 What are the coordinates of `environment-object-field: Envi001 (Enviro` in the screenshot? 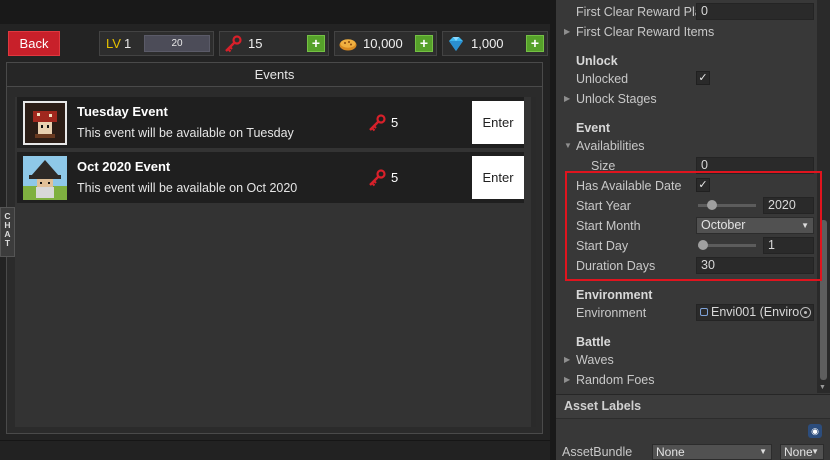 It's located at (755, 312).